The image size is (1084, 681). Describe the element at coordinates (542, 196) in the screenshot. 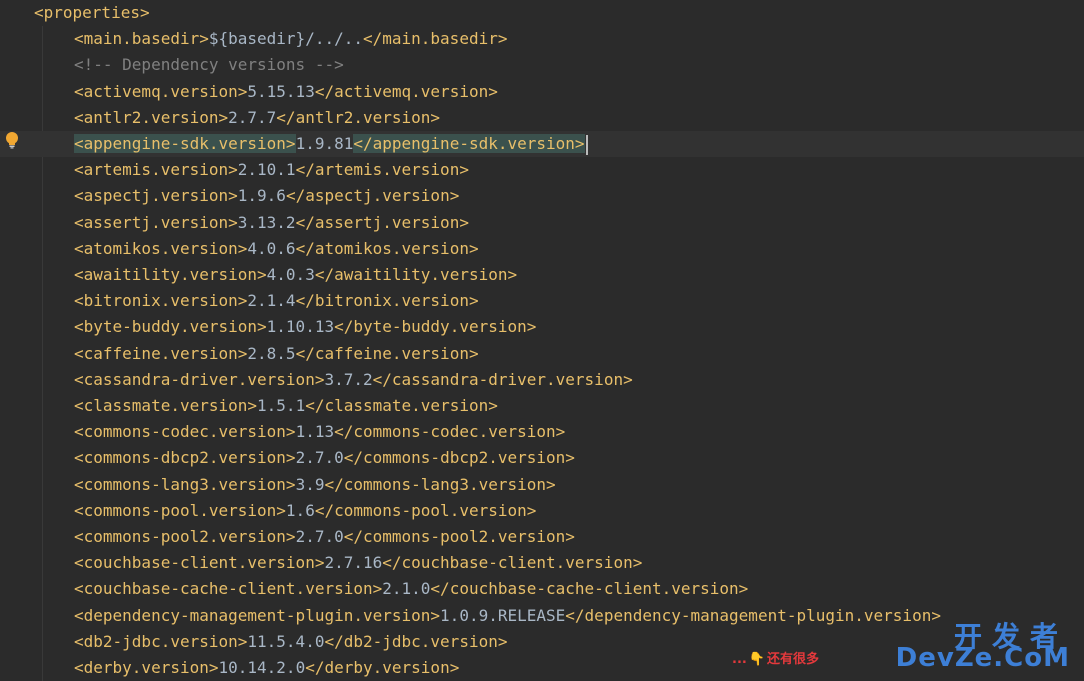

I see `code-line: <aspectj.version>1.9.6</aspectj.version>` at that location.